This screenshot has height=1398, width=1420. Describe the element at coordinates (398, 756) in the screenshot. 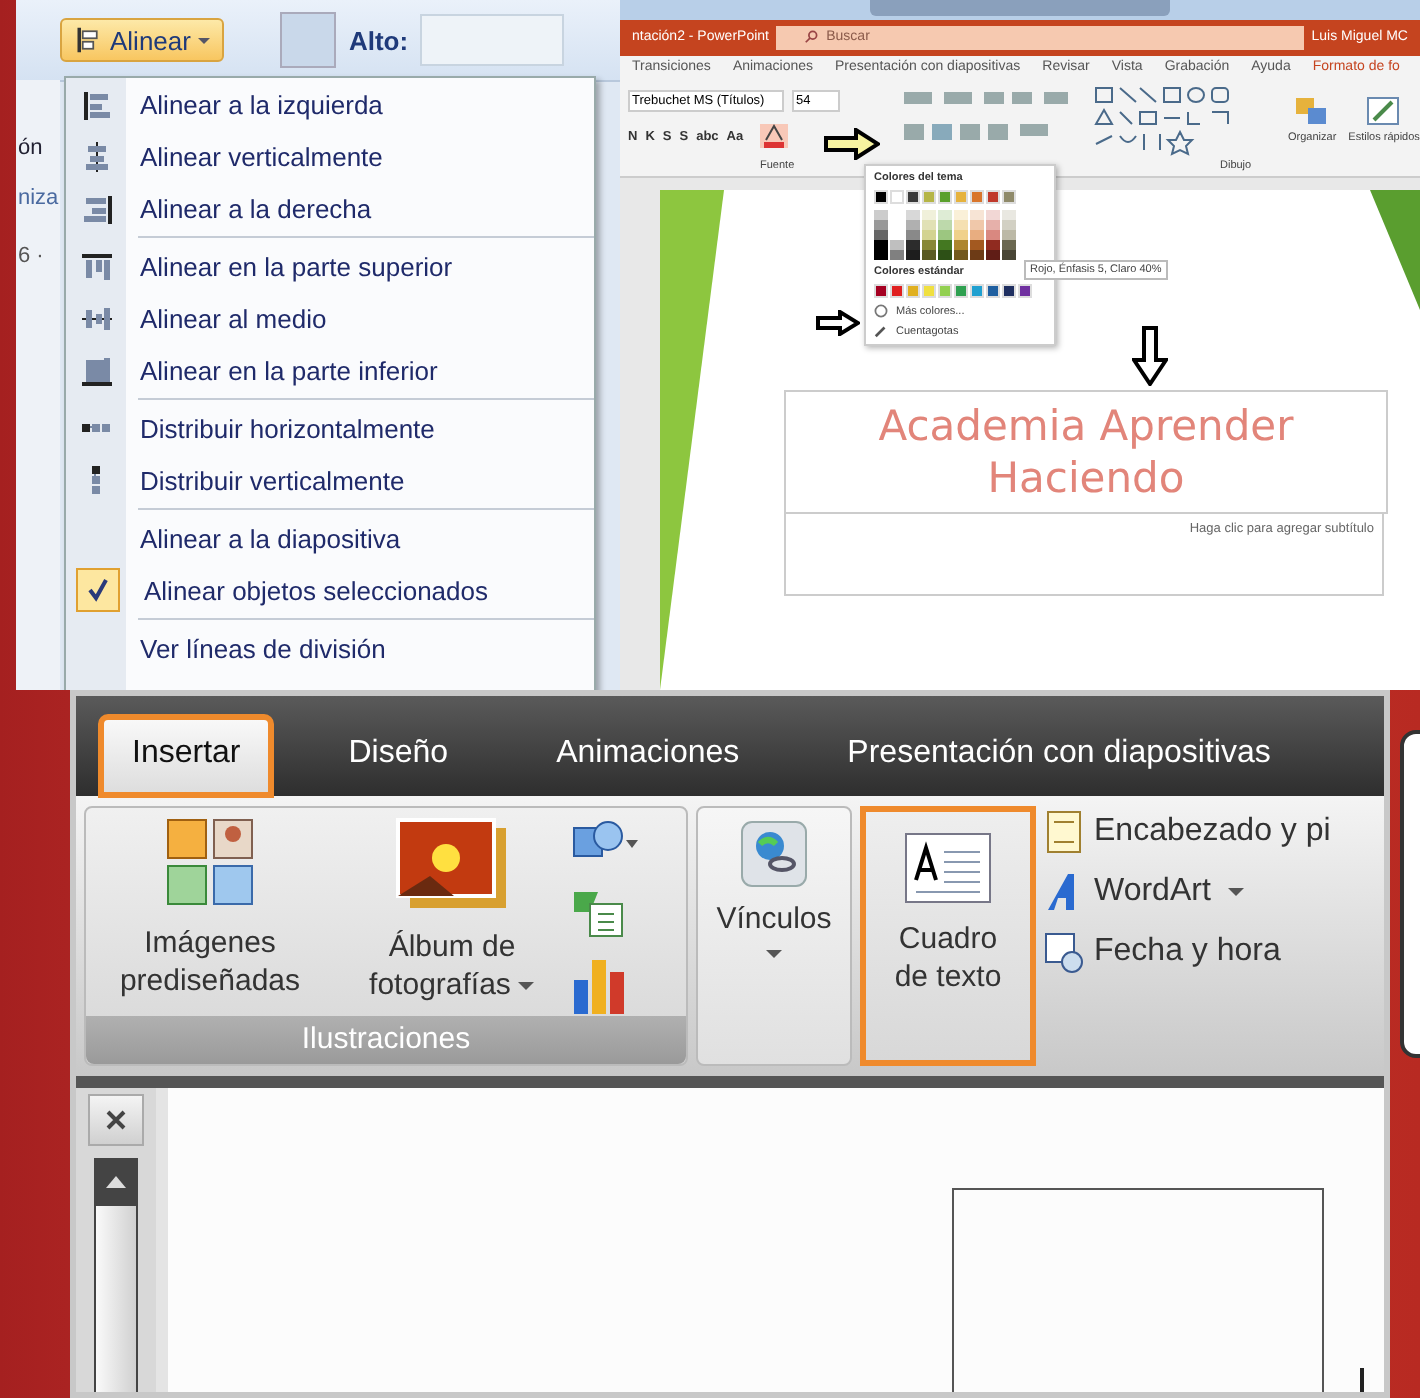

I see `ribbon-tab: Diseño` at that location.